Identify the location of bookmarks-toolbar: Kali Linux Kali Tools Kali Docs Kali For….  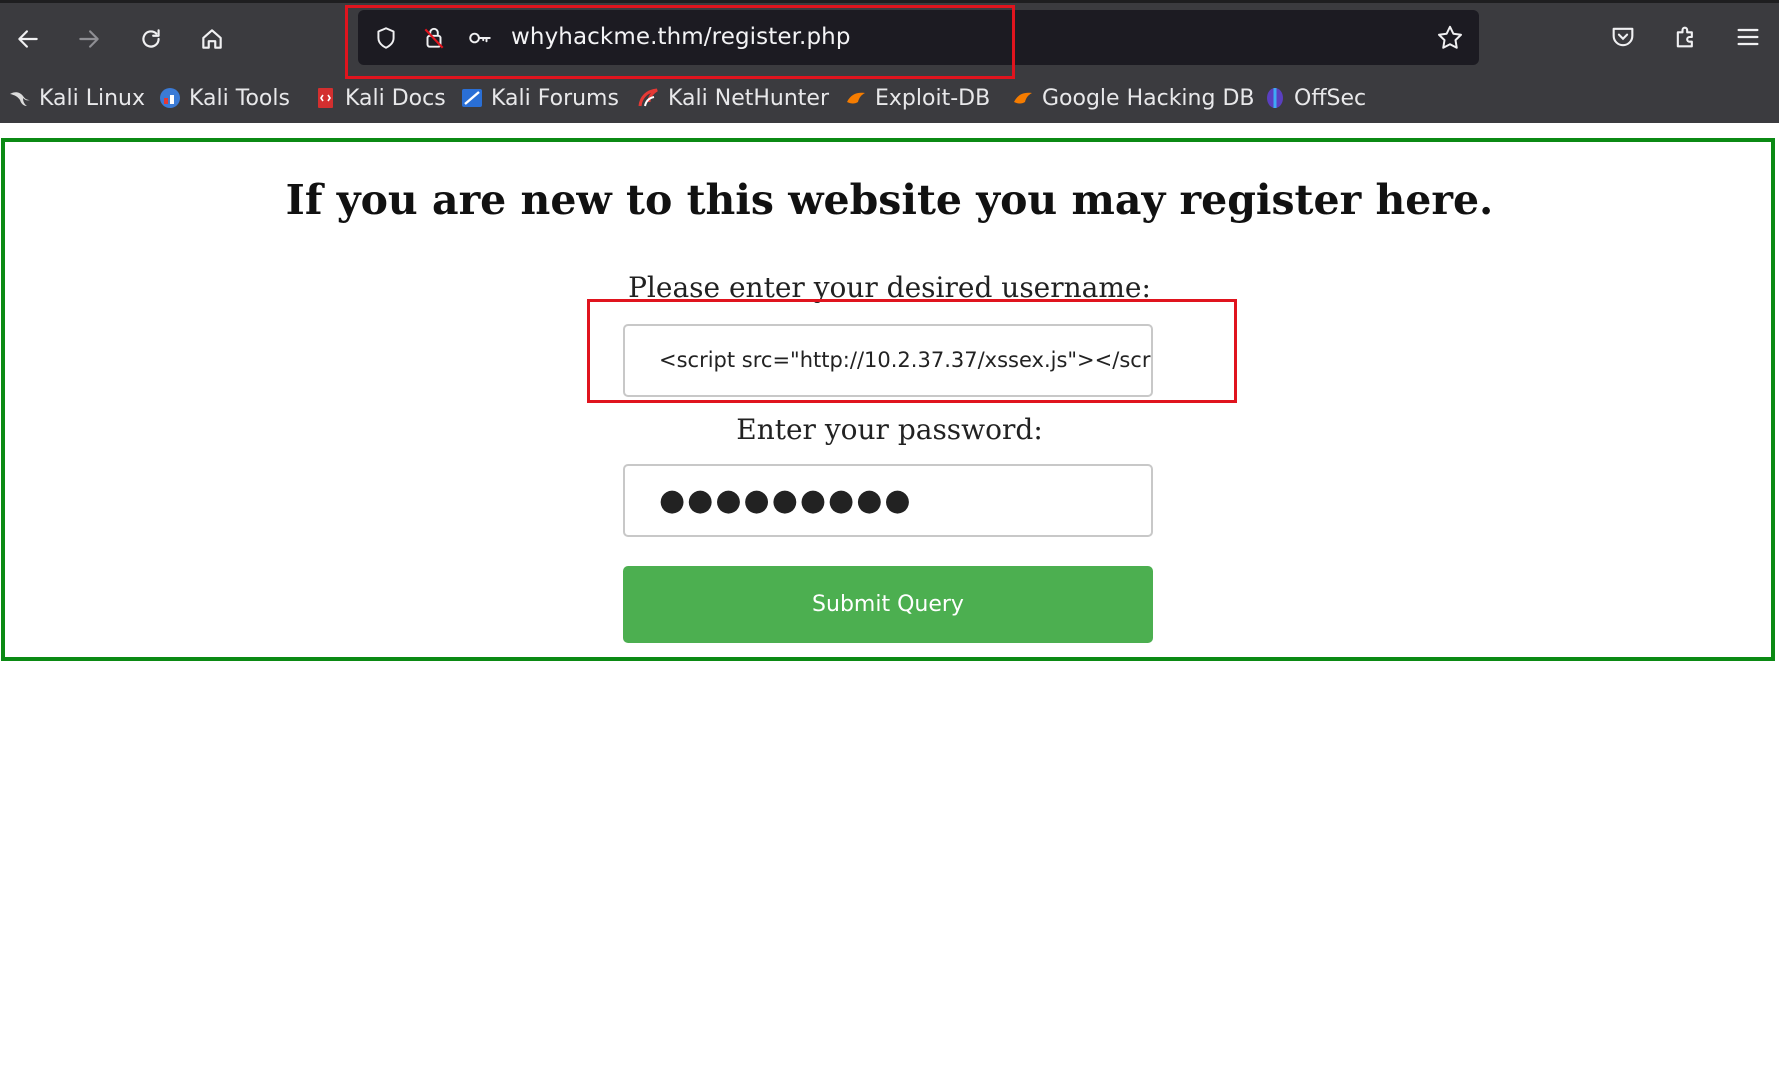
(889, 98).